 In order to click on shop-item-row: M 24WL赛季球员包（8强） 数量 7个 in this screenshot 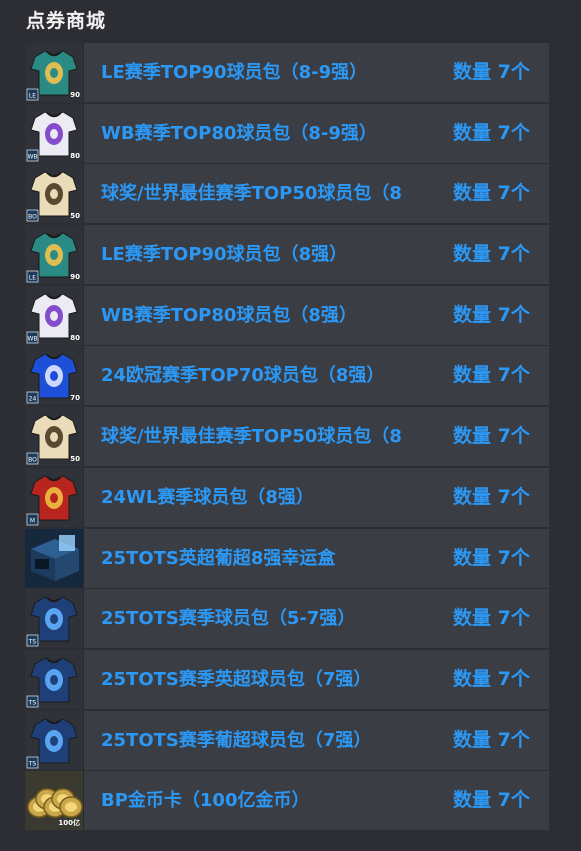, I will do `click(287, 497)`.